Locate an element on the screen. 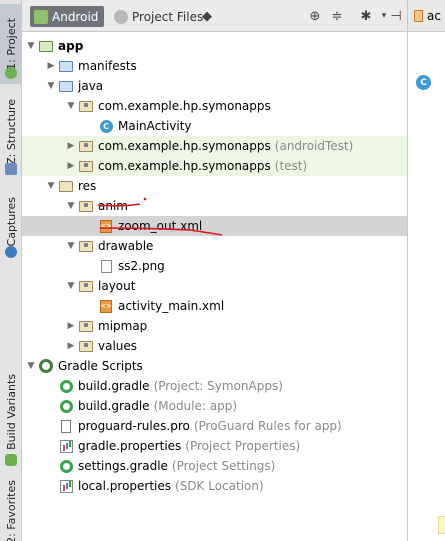 The width and height of the screenshot is (445, 541). tree-row: local.properties (SDK Location) is located at coordinates (214, 486).